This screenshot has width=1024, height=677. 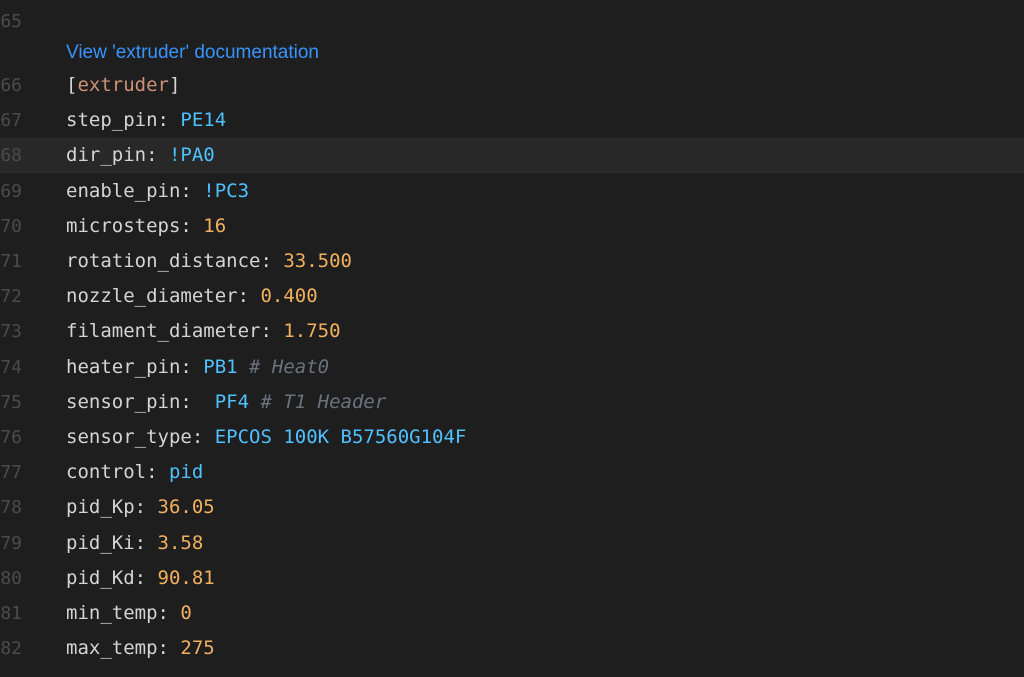 What do you see at coordinates (512, 402) in the screenshot?
I see `code-line: 75 sensor_pin: PF4 # T1 Header` at bounding box center [512, 402].